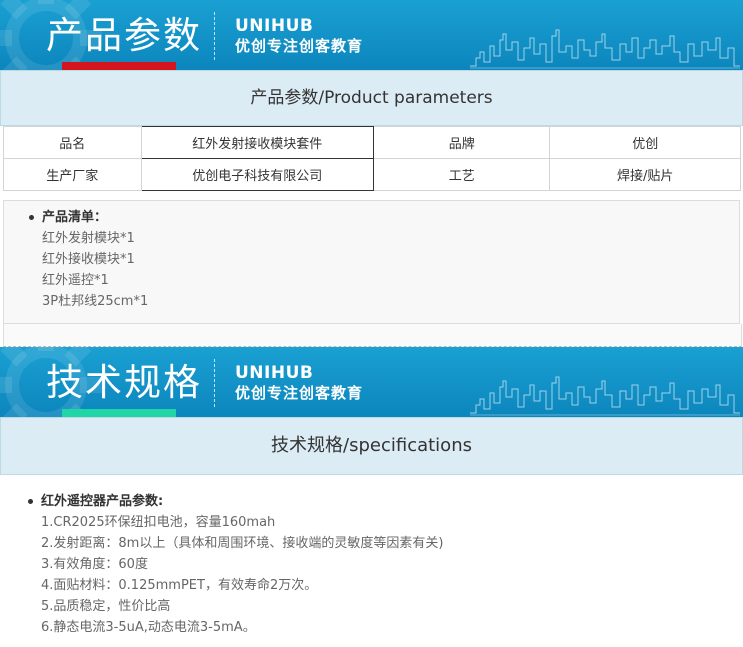  Describe the element at coordinates (179, 585) in the screenshot. I see `list-item: 4.面贴材料：0.125mmPET，有效寿命2万次。` at that location.